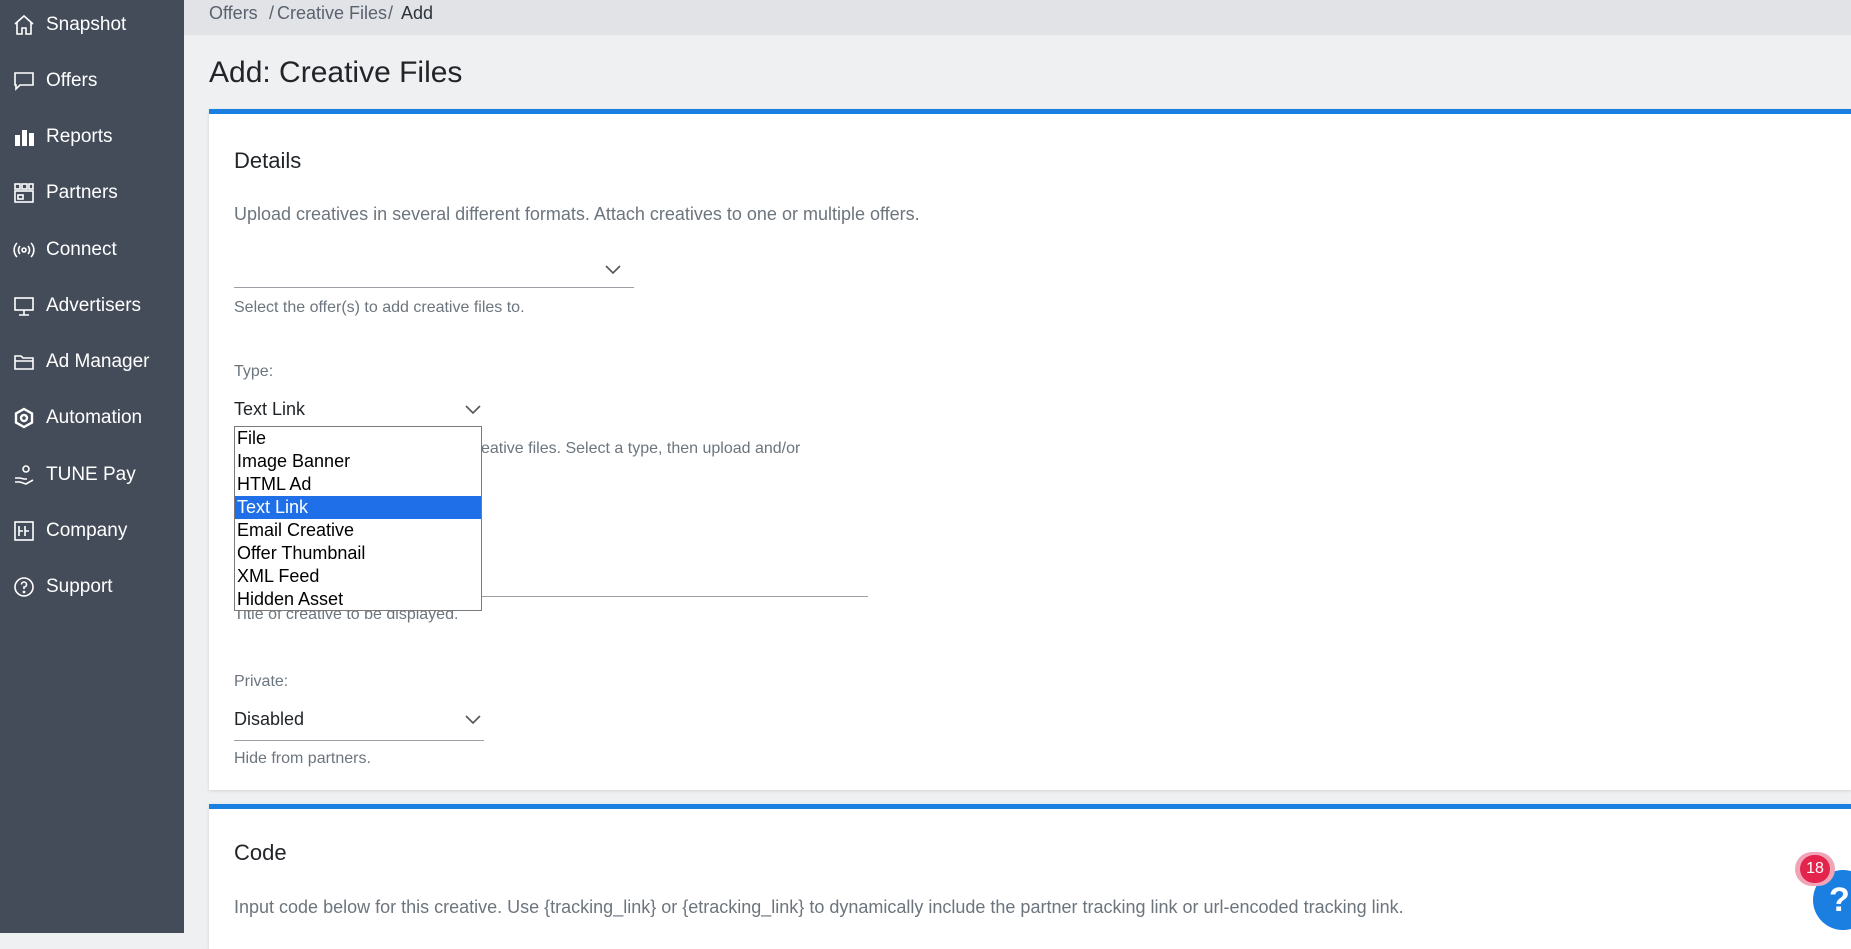 The image size is (1851, 949). Describe the element at coordinates (358, 484) in the screenshot. I see `type-option-html-ad: HTML Ad` at that location.